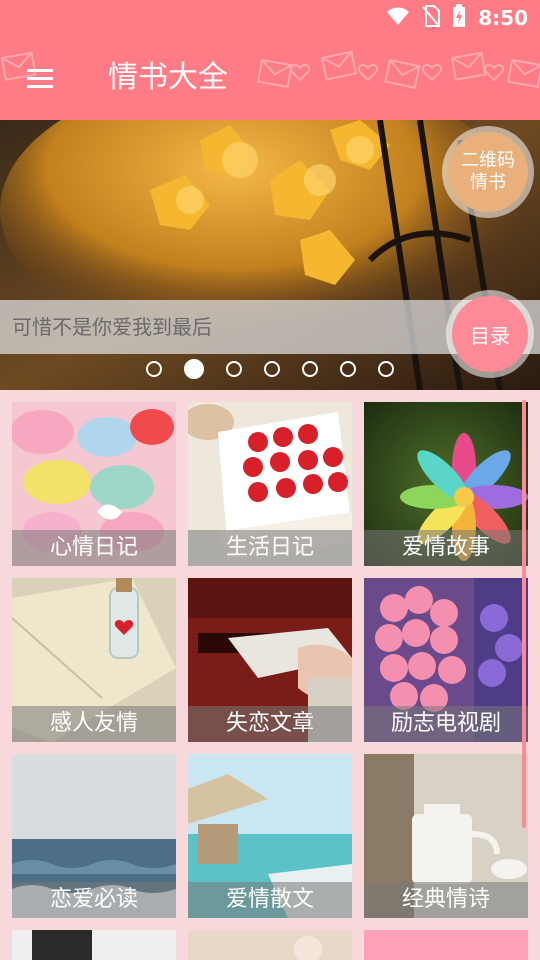 This screenshot has height=960, width=540. Describe the element at coordinates (270, 836) in the screenshot. I see `category-tile-love-prose: 爱情散文` at that location.